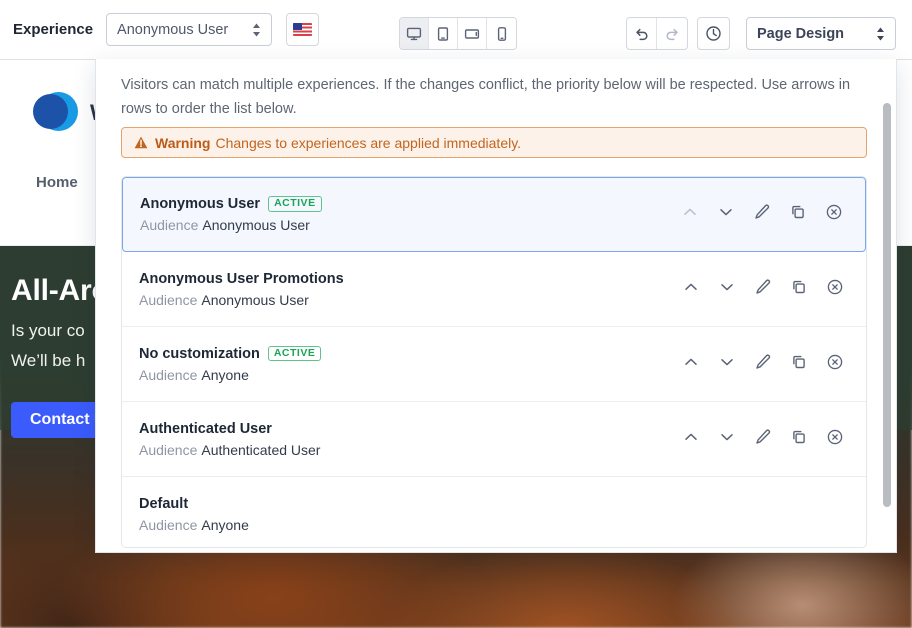 Image resolution: width=912 pixels, height=628 pixels. What do you see at coordinates (141, 142) in the screenshot?
I see `warning-triangle-icon` at bounding box center [141, 142].